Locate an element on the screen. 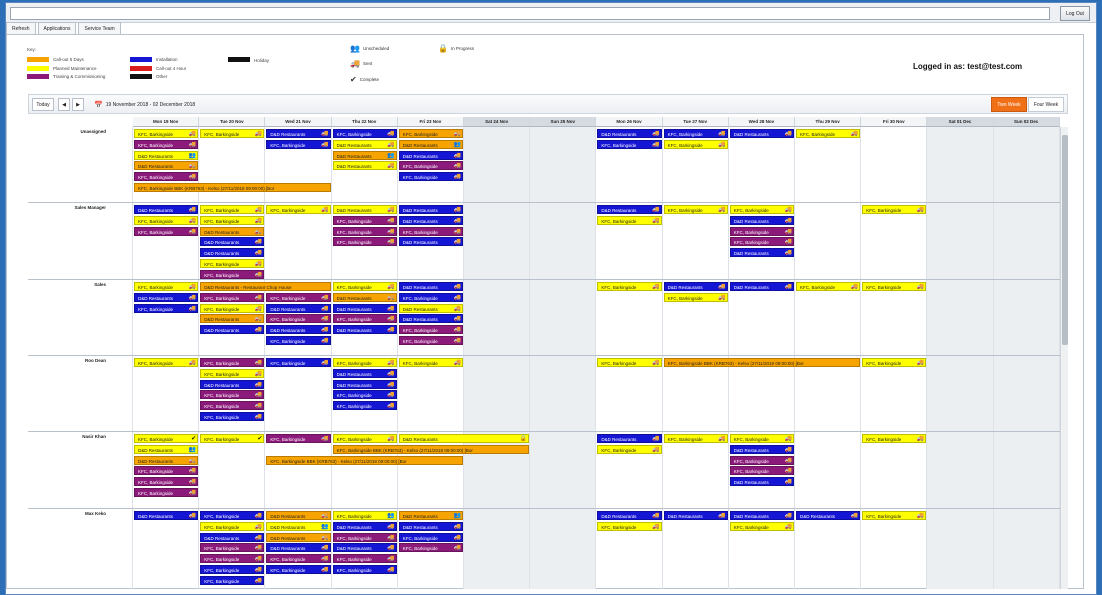 This screenshot has height=595, width=1102. job-event: KFC, Barkingside ✔ is located at coordinates (166, 438).